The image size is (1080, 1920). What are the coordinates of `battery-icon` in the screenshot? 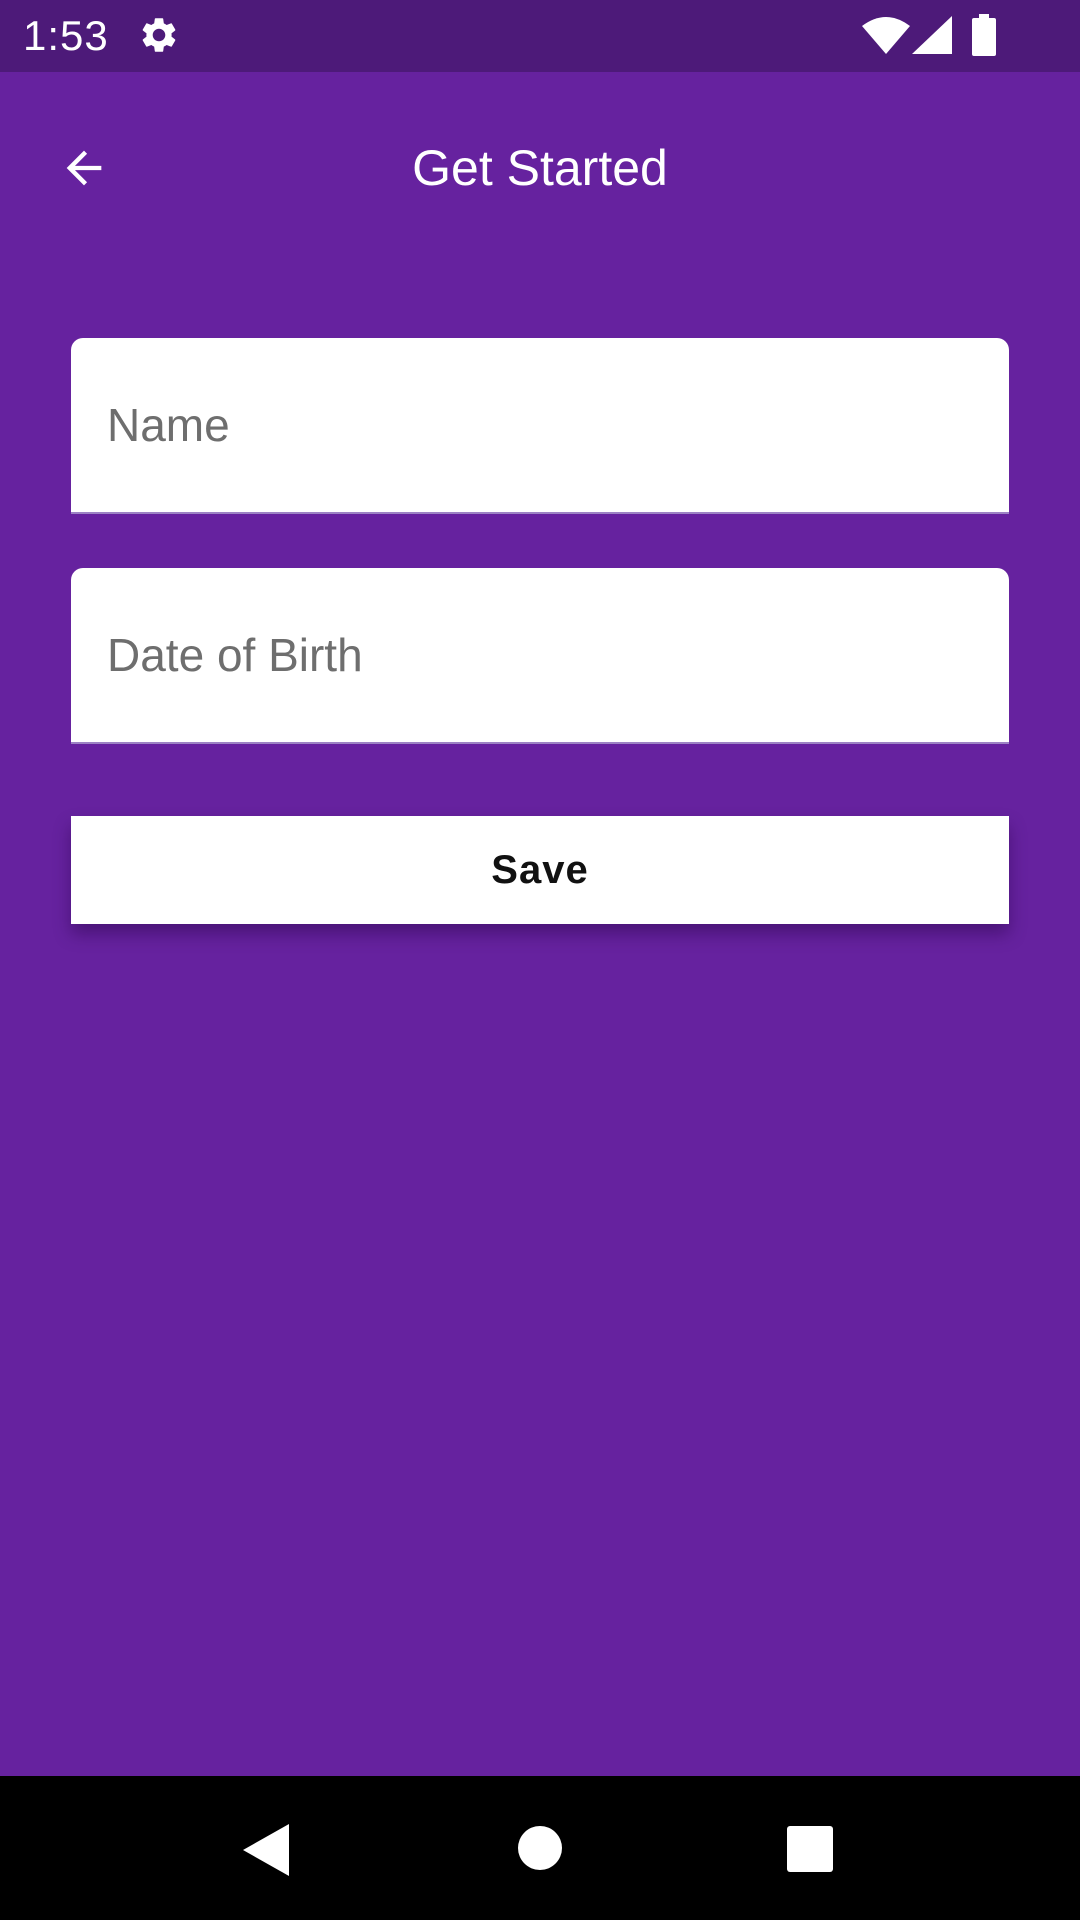 It's located at (984, 35).